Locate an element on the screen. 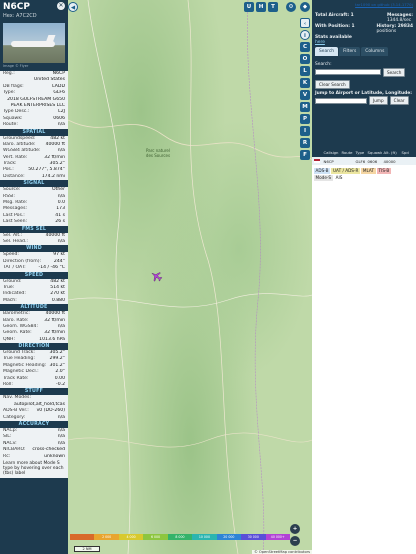 The image size is (416, 554). github-link: tar1090 on github (3.14.1770) is located at coordinates (364, 4).